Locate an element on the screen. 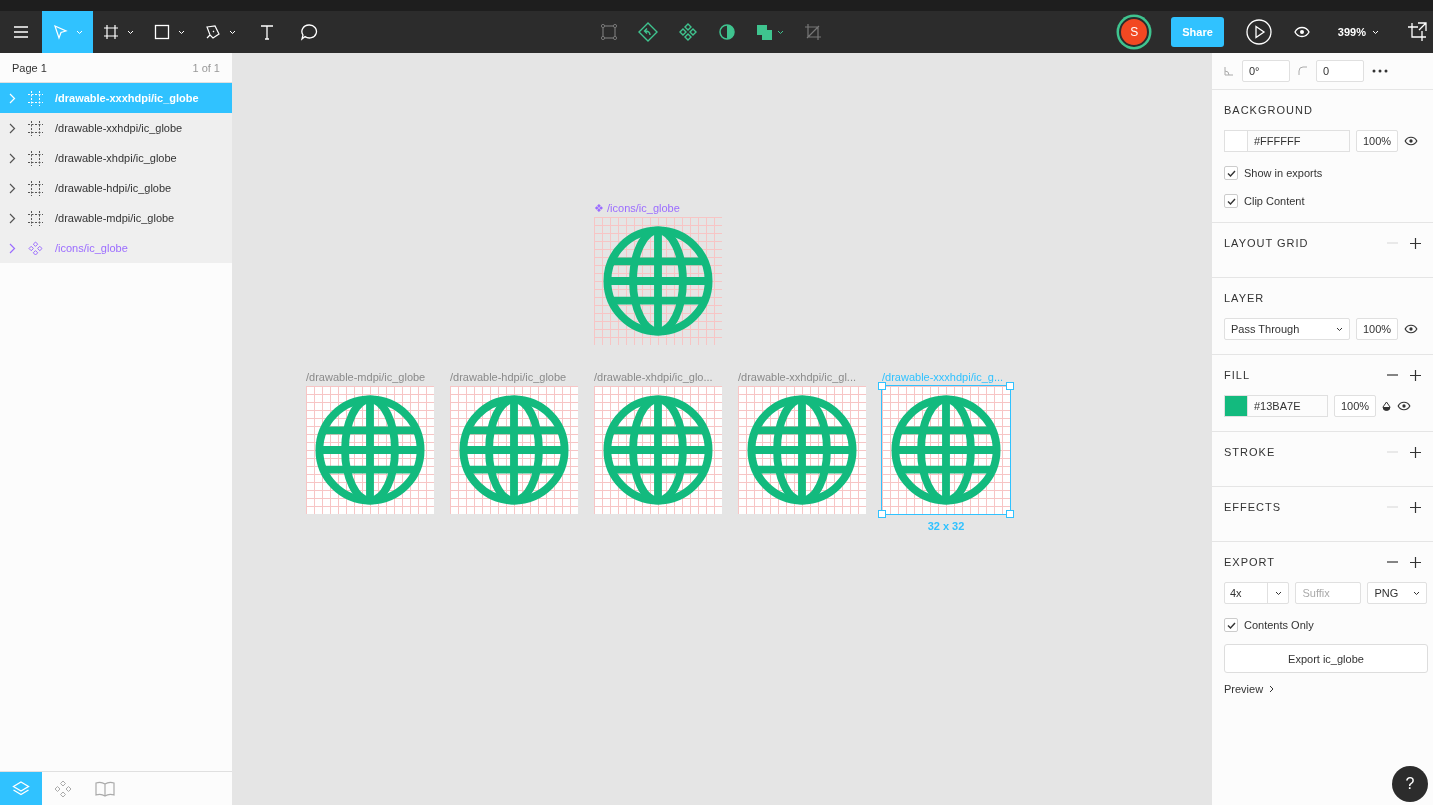 This screenshot has width=1433, height=805. play-icon is located at coordinates (1258, 32).